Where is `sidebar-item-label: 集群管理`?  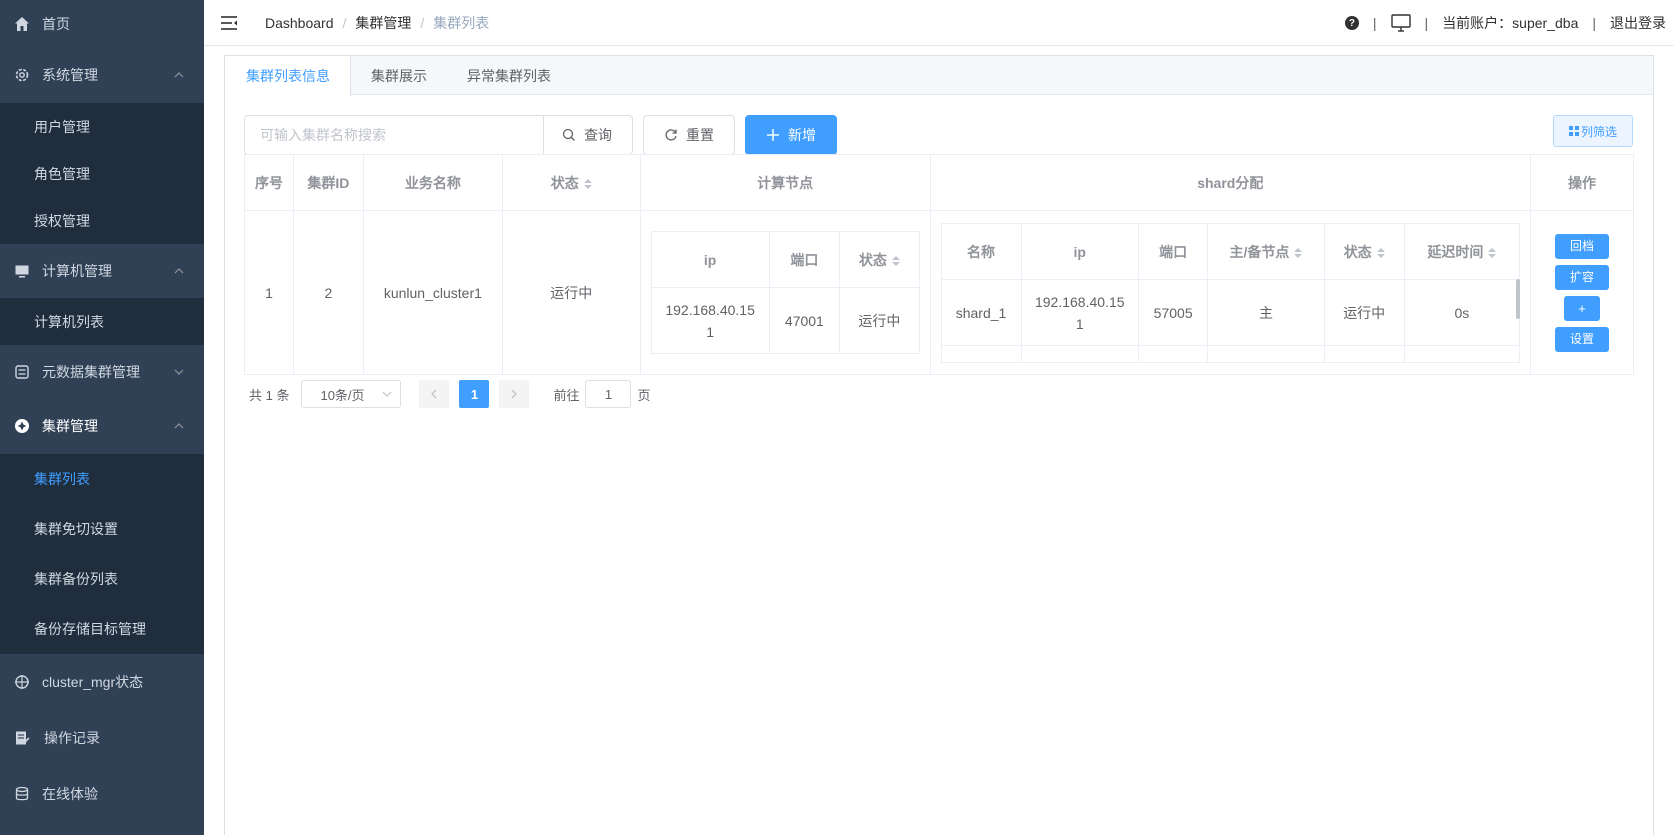
sidebar-item-label: 集群管理 is located at coordinates (70, 426).